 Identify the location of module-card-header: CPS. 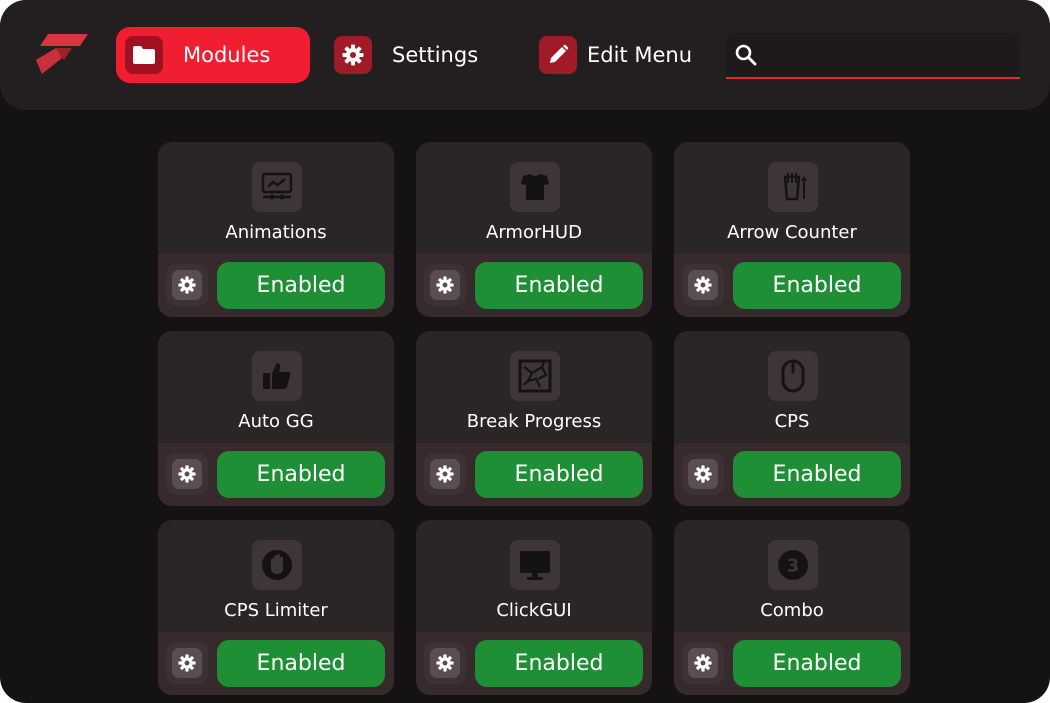
(792, 387).